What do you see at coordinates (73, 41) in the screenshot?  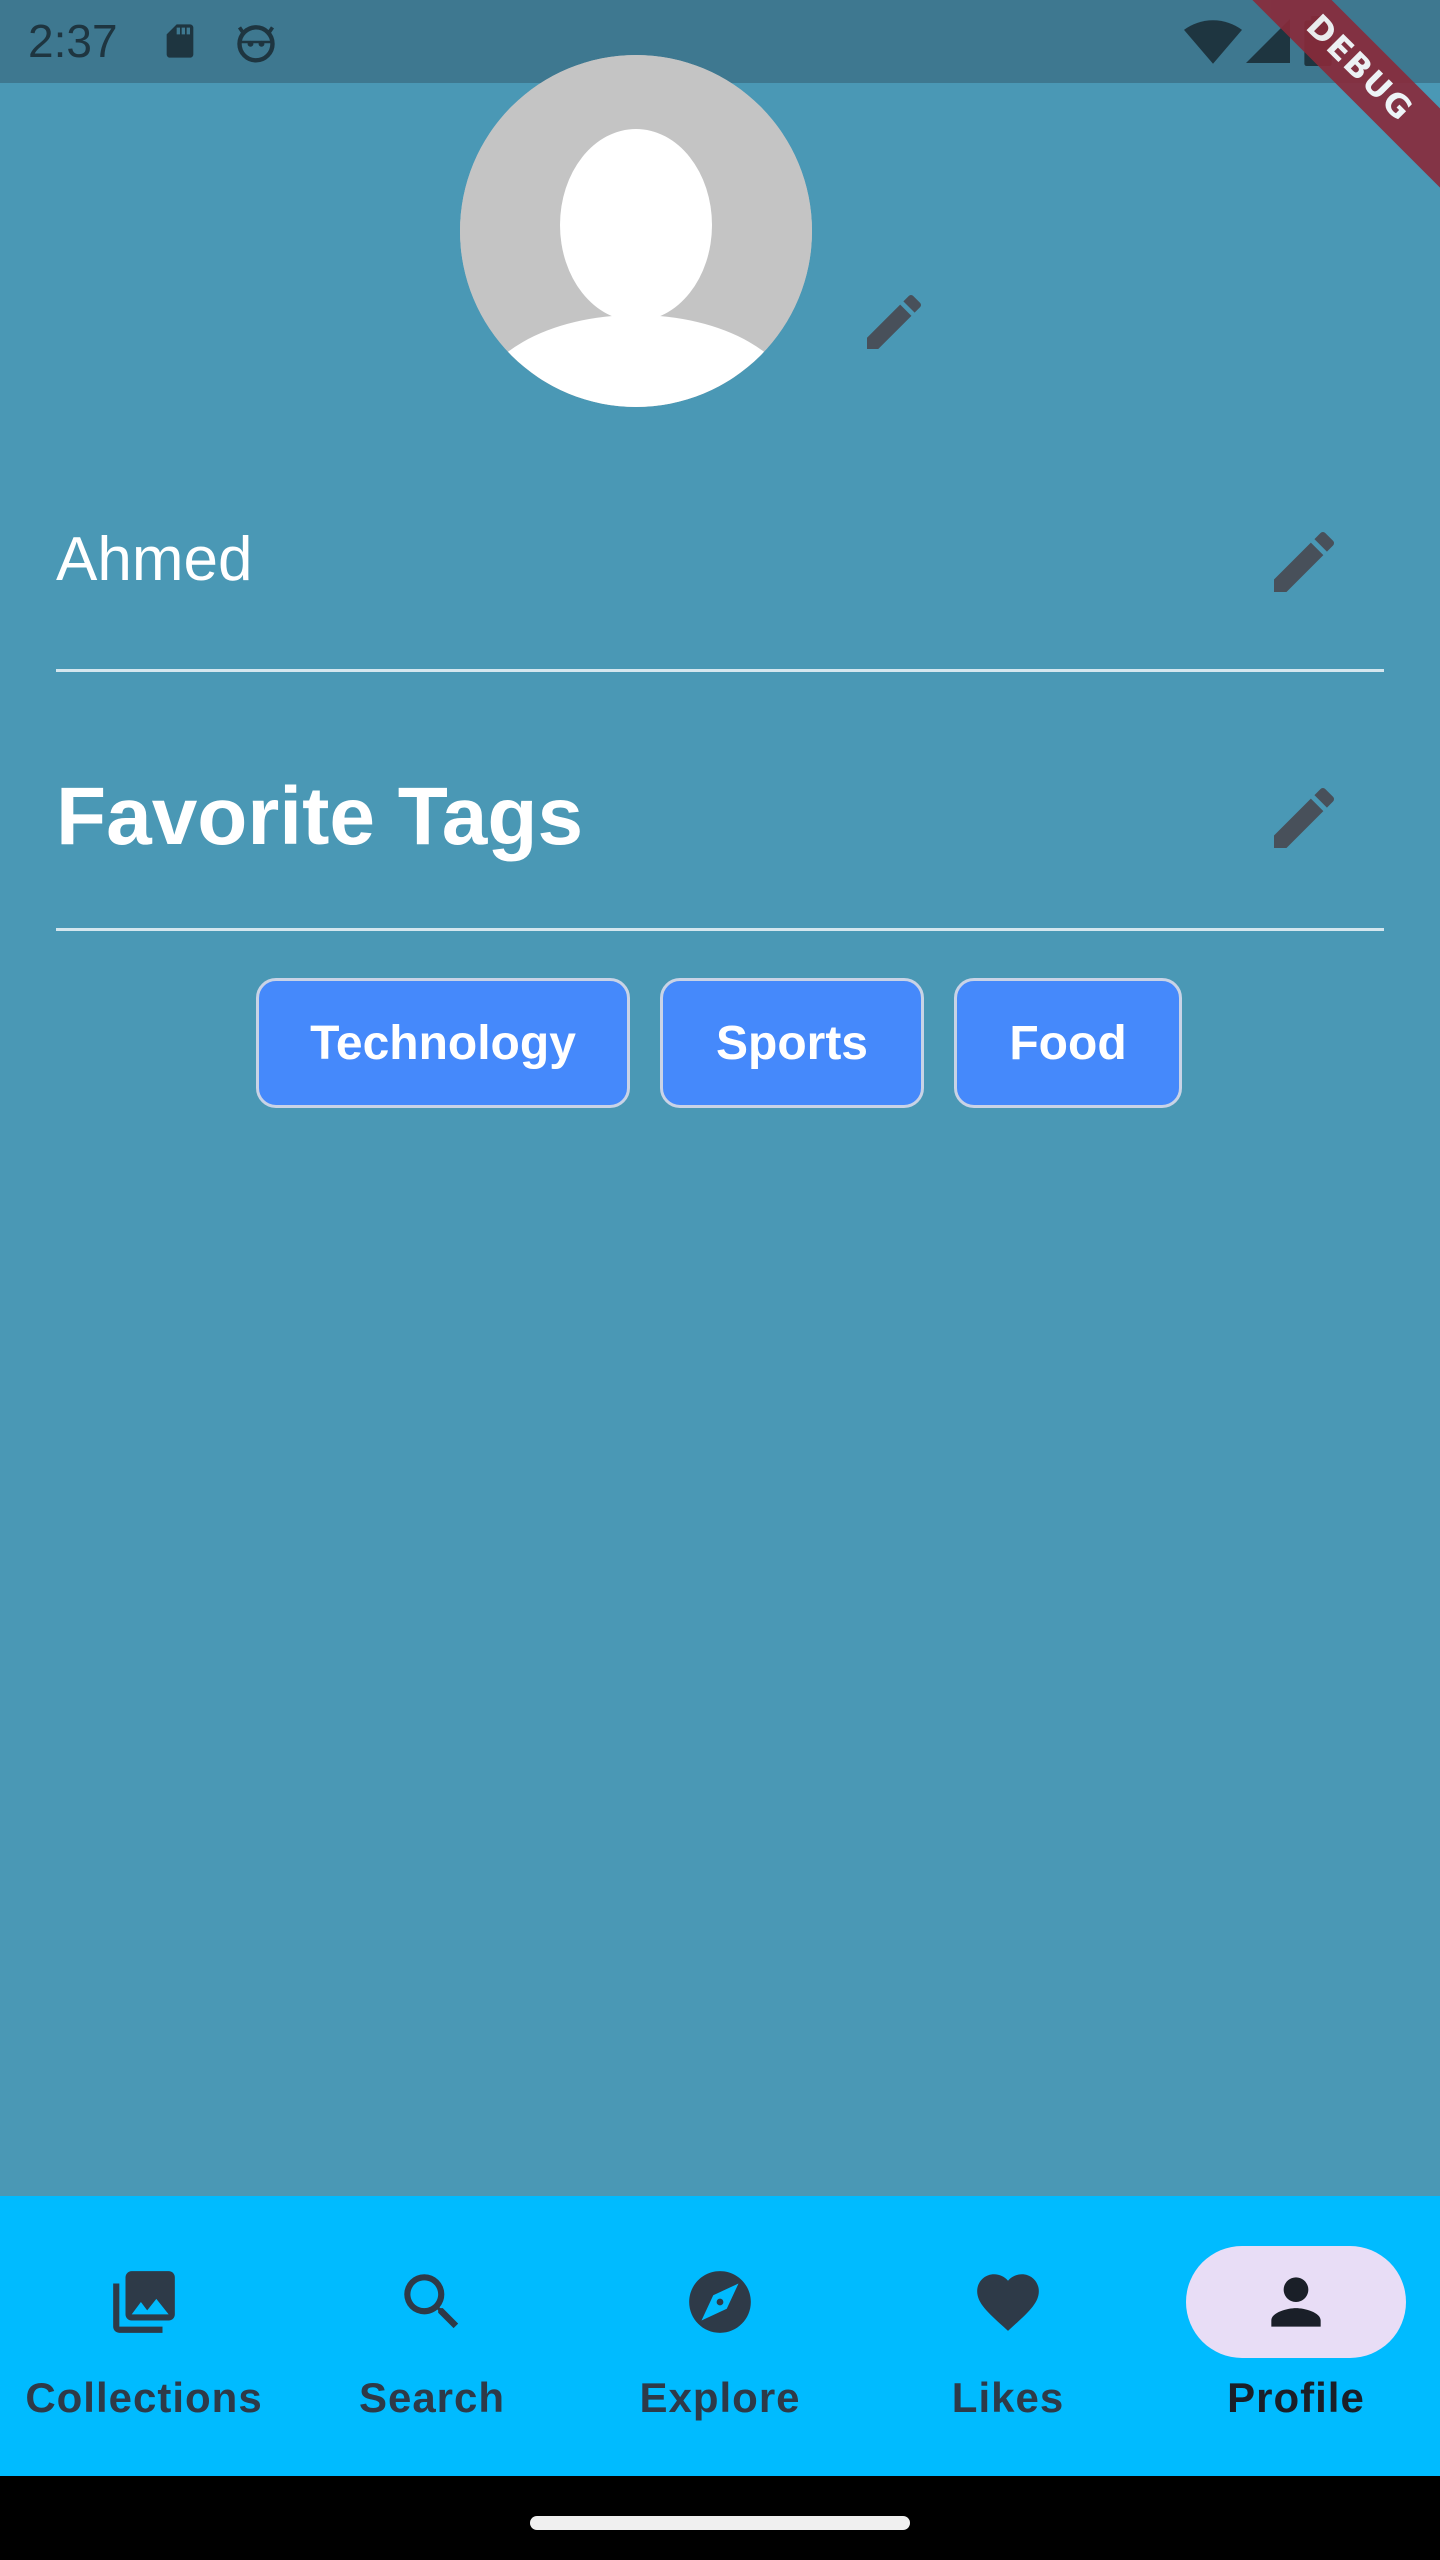 I see `status-time: 2:37` at bounding box center [73, 41].